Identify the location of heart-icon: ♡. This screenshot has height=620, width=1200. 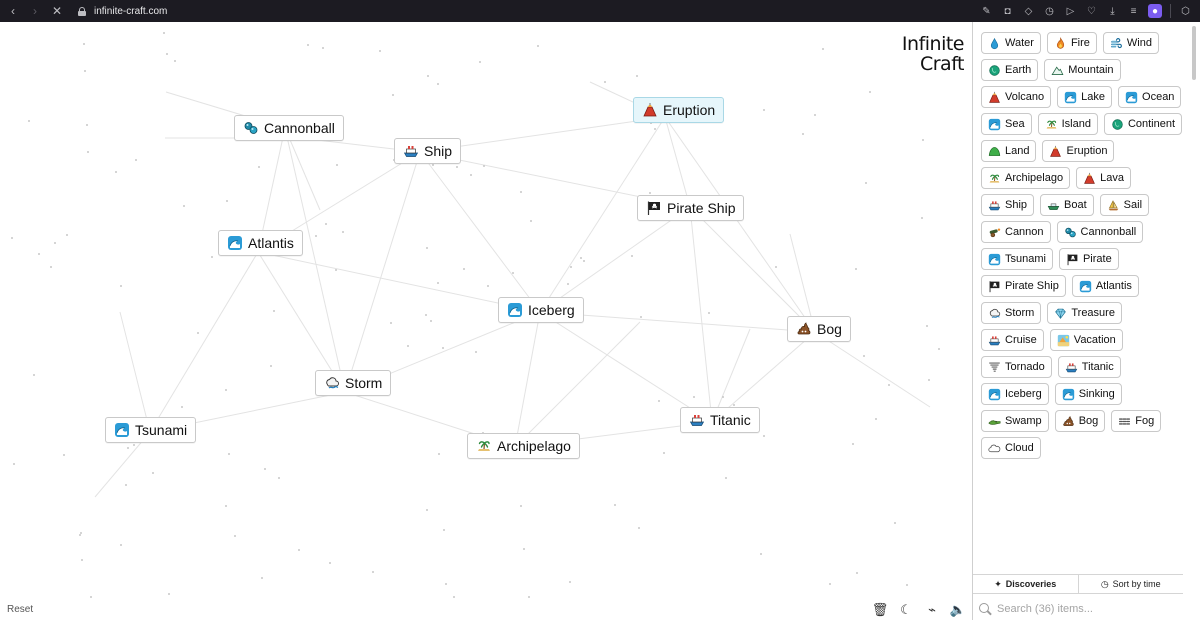
(1091, 11).